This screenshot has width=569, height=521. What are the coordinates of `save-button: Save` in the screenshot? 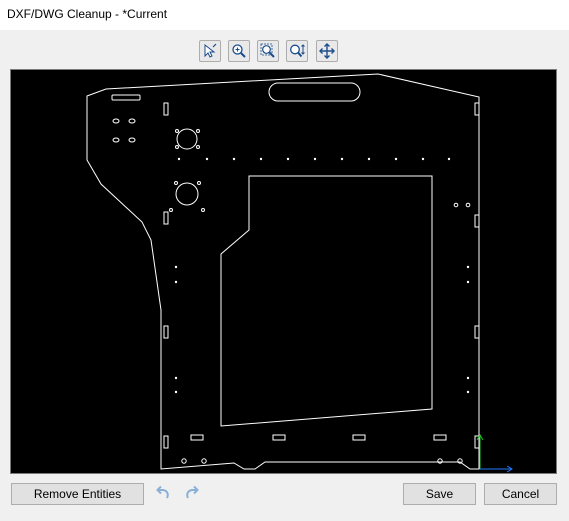 It's located at (439, 494).